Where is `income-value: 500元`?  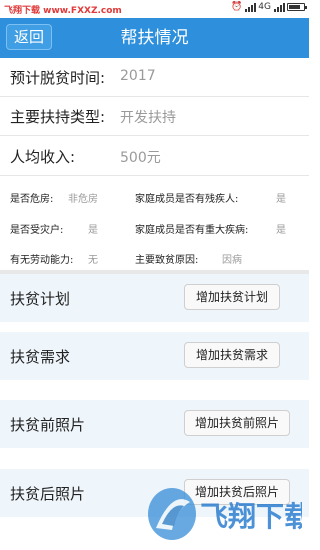 income-value: 500元 is located at coordinates (140, 158).